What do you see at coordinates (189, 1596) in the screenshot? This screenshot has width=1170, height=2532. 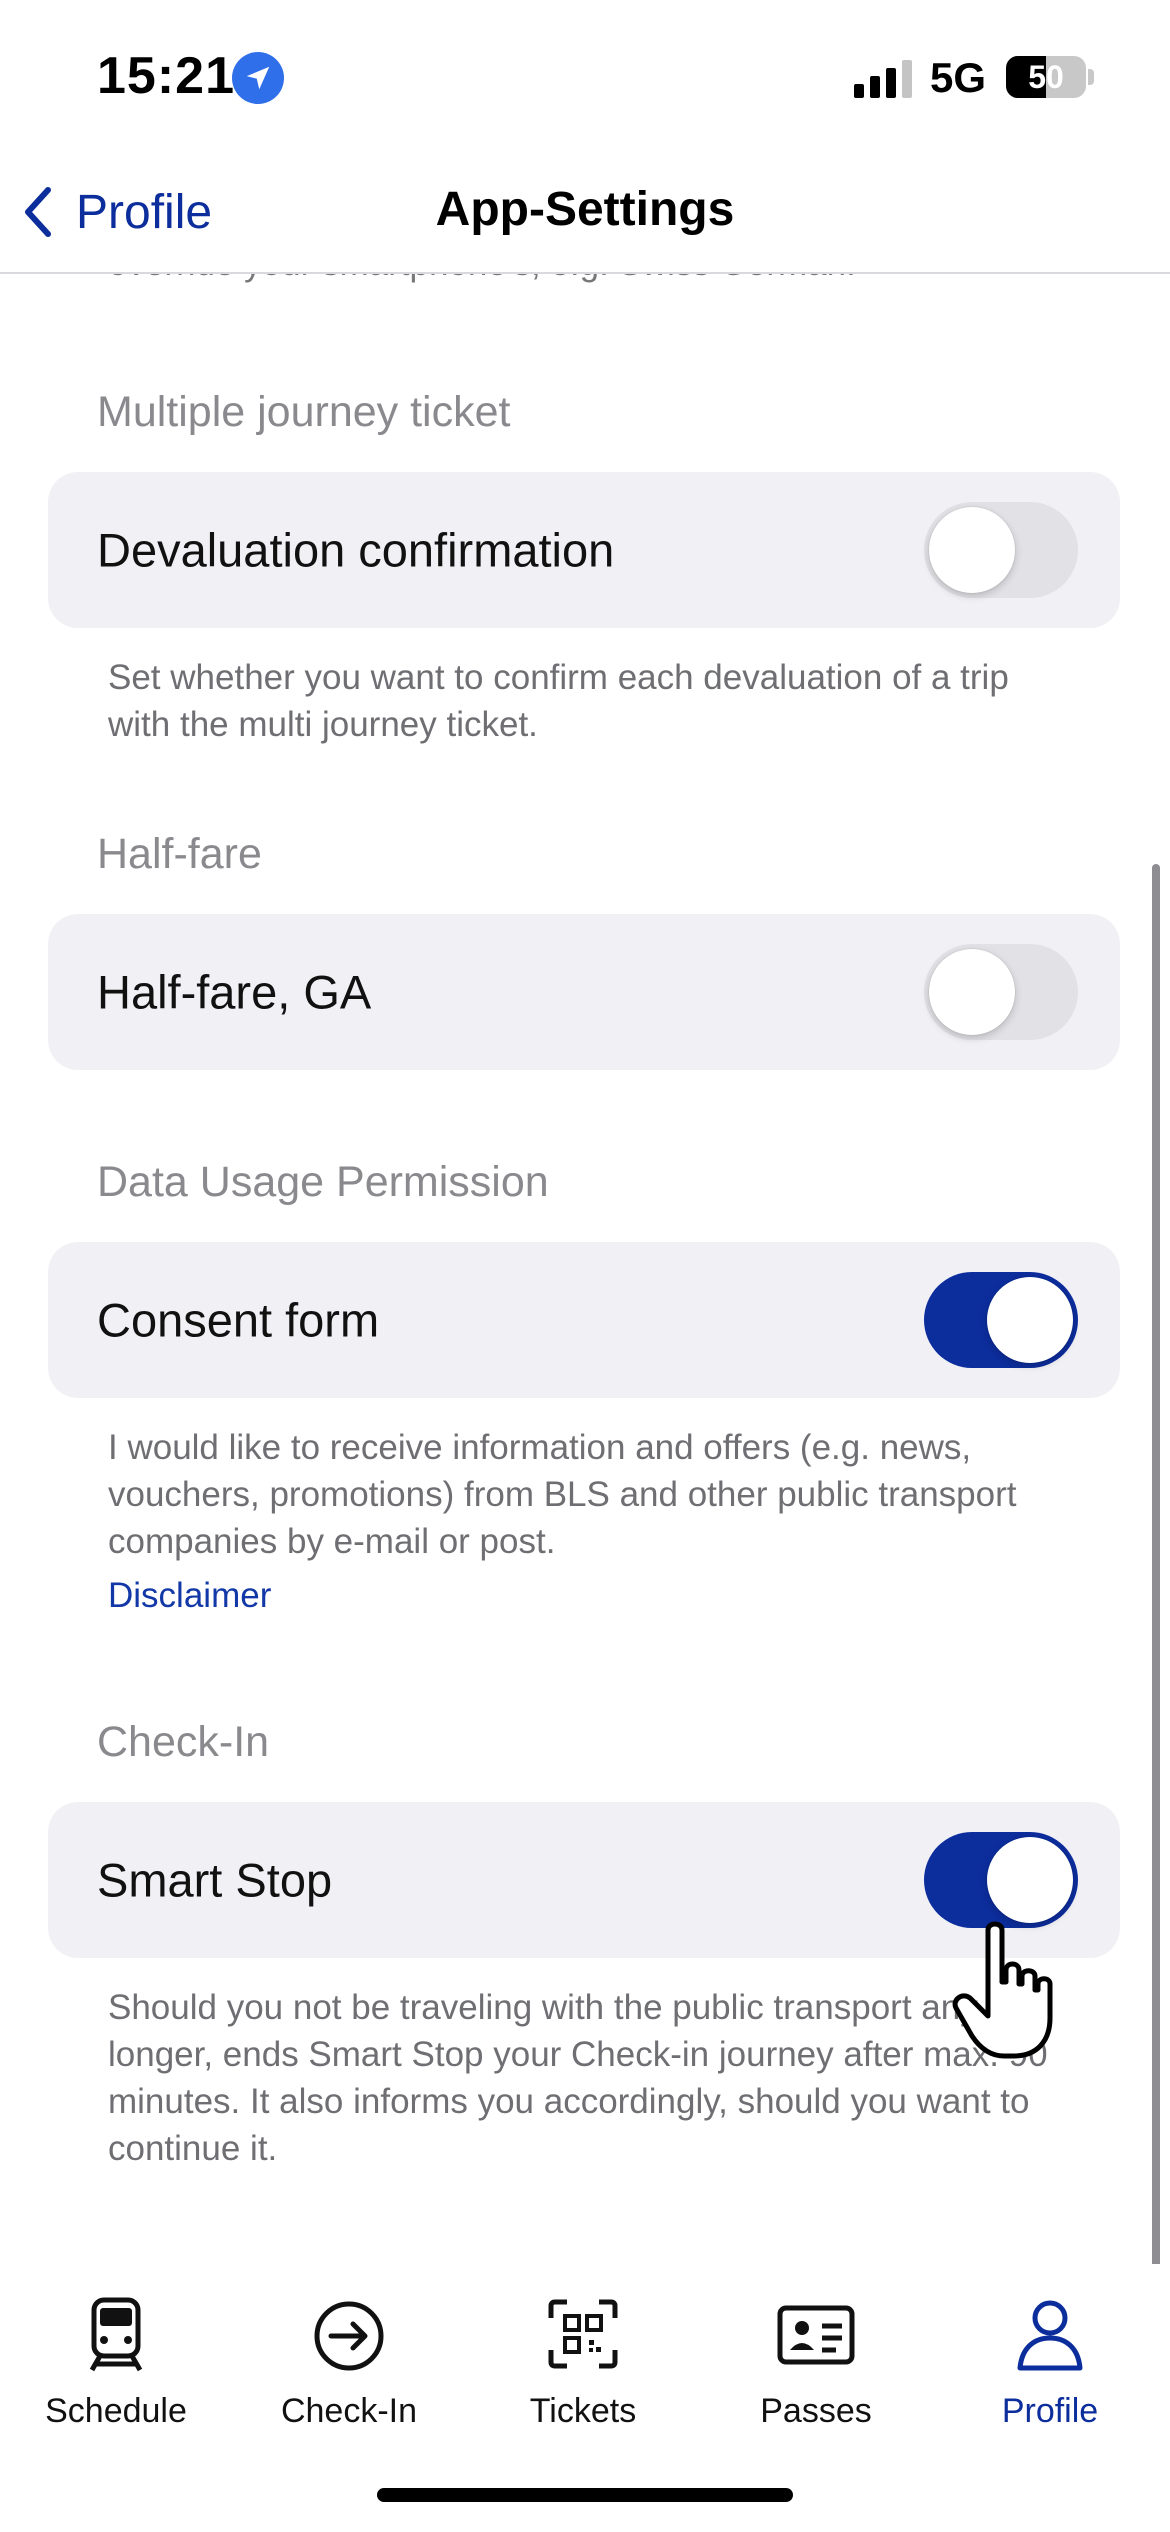 I see `disclaimer-link: Disclaimer` at bounding box center [189, 1596].